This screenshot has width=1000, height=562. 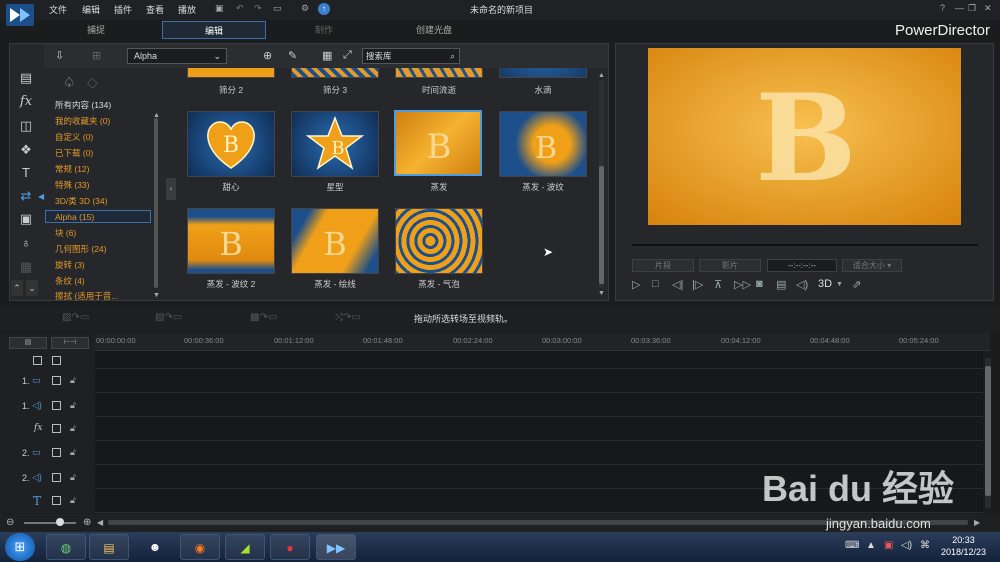 I want to click on redo-icon: ↷, so click(x=258, y=8).